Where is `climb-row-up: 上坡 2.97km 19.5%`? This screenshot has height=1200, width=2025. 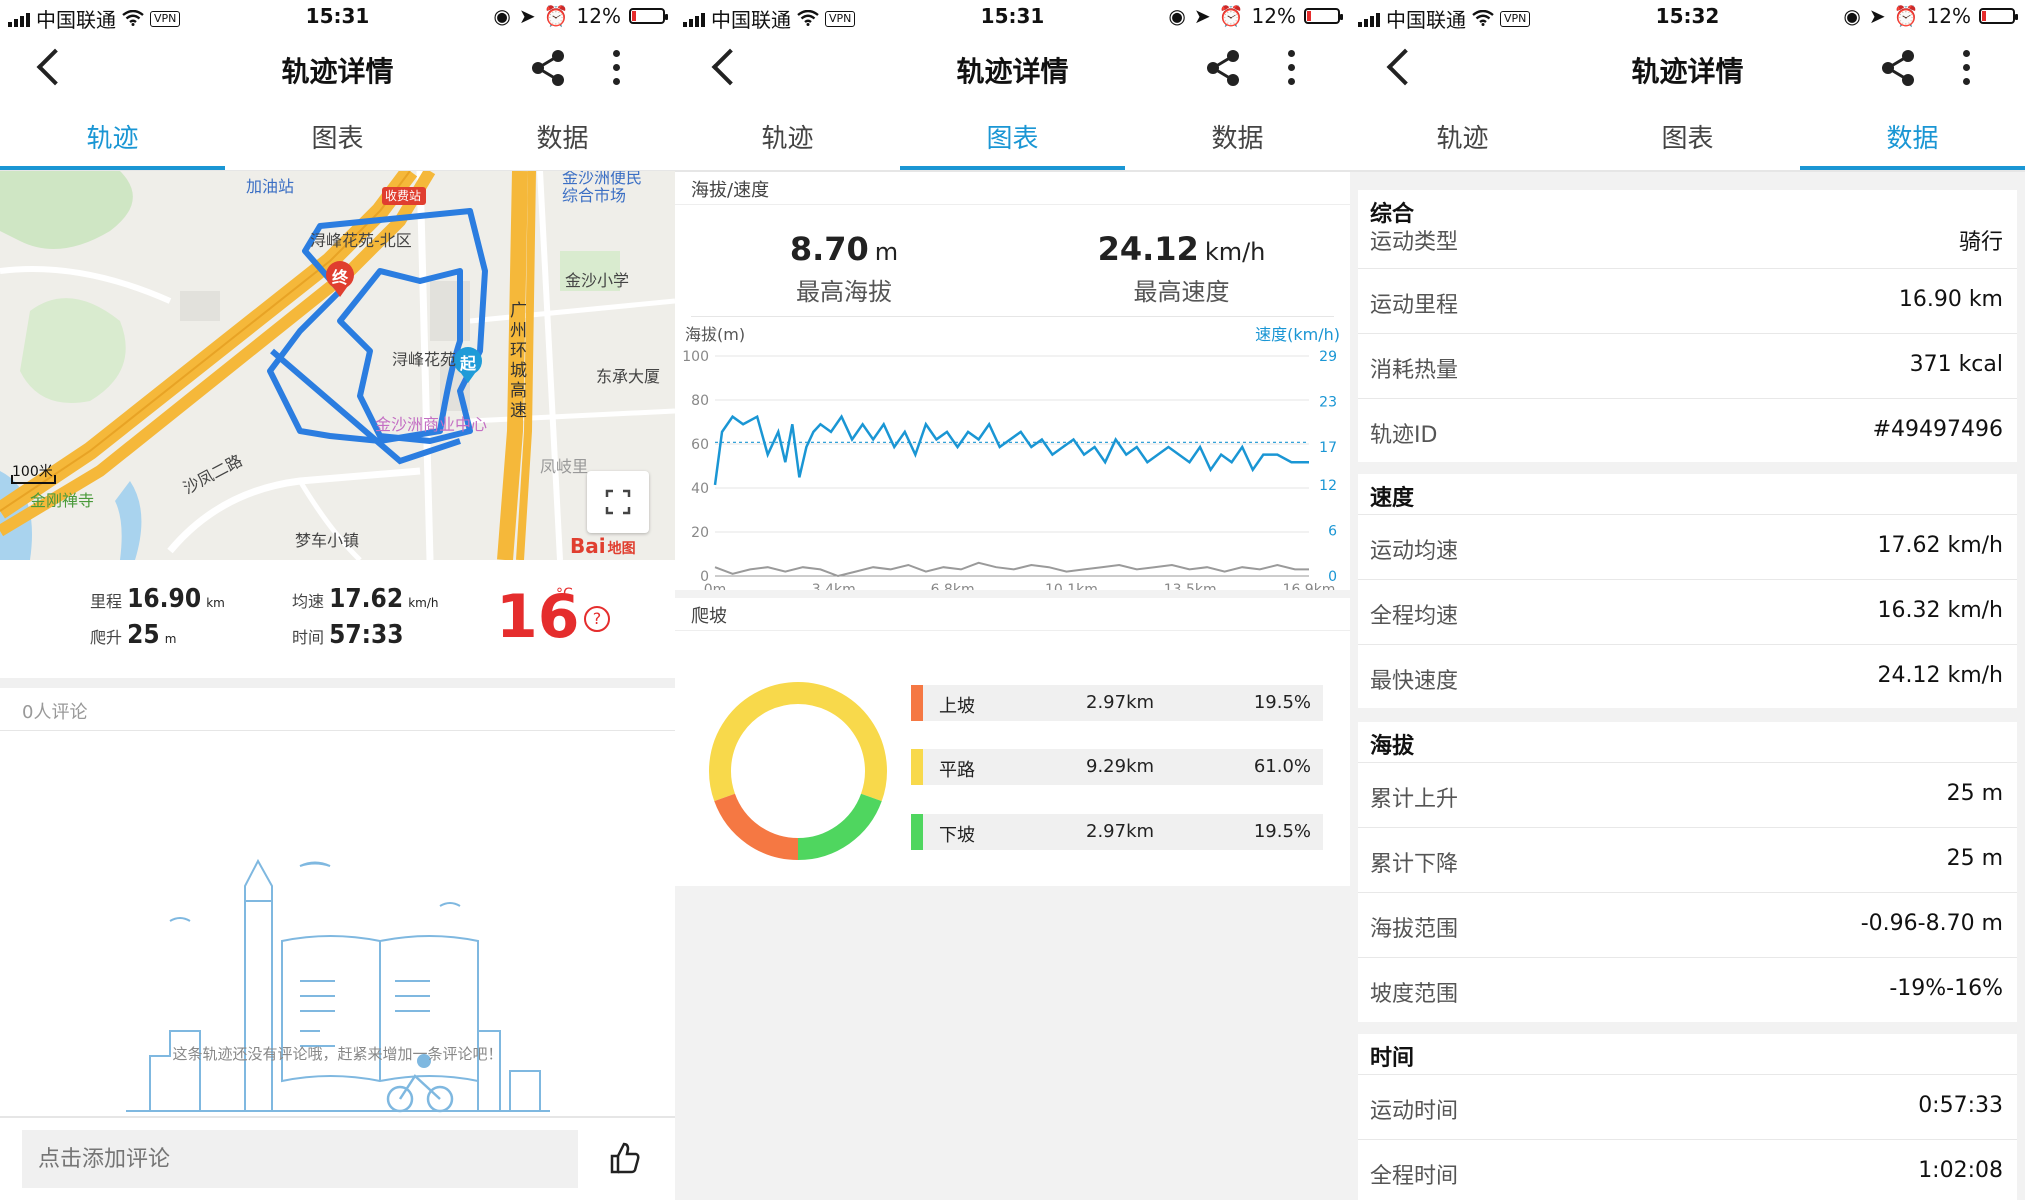
climb-row-up: 上坡 2.97km 19.5% is located at coordinates (1117, 703).